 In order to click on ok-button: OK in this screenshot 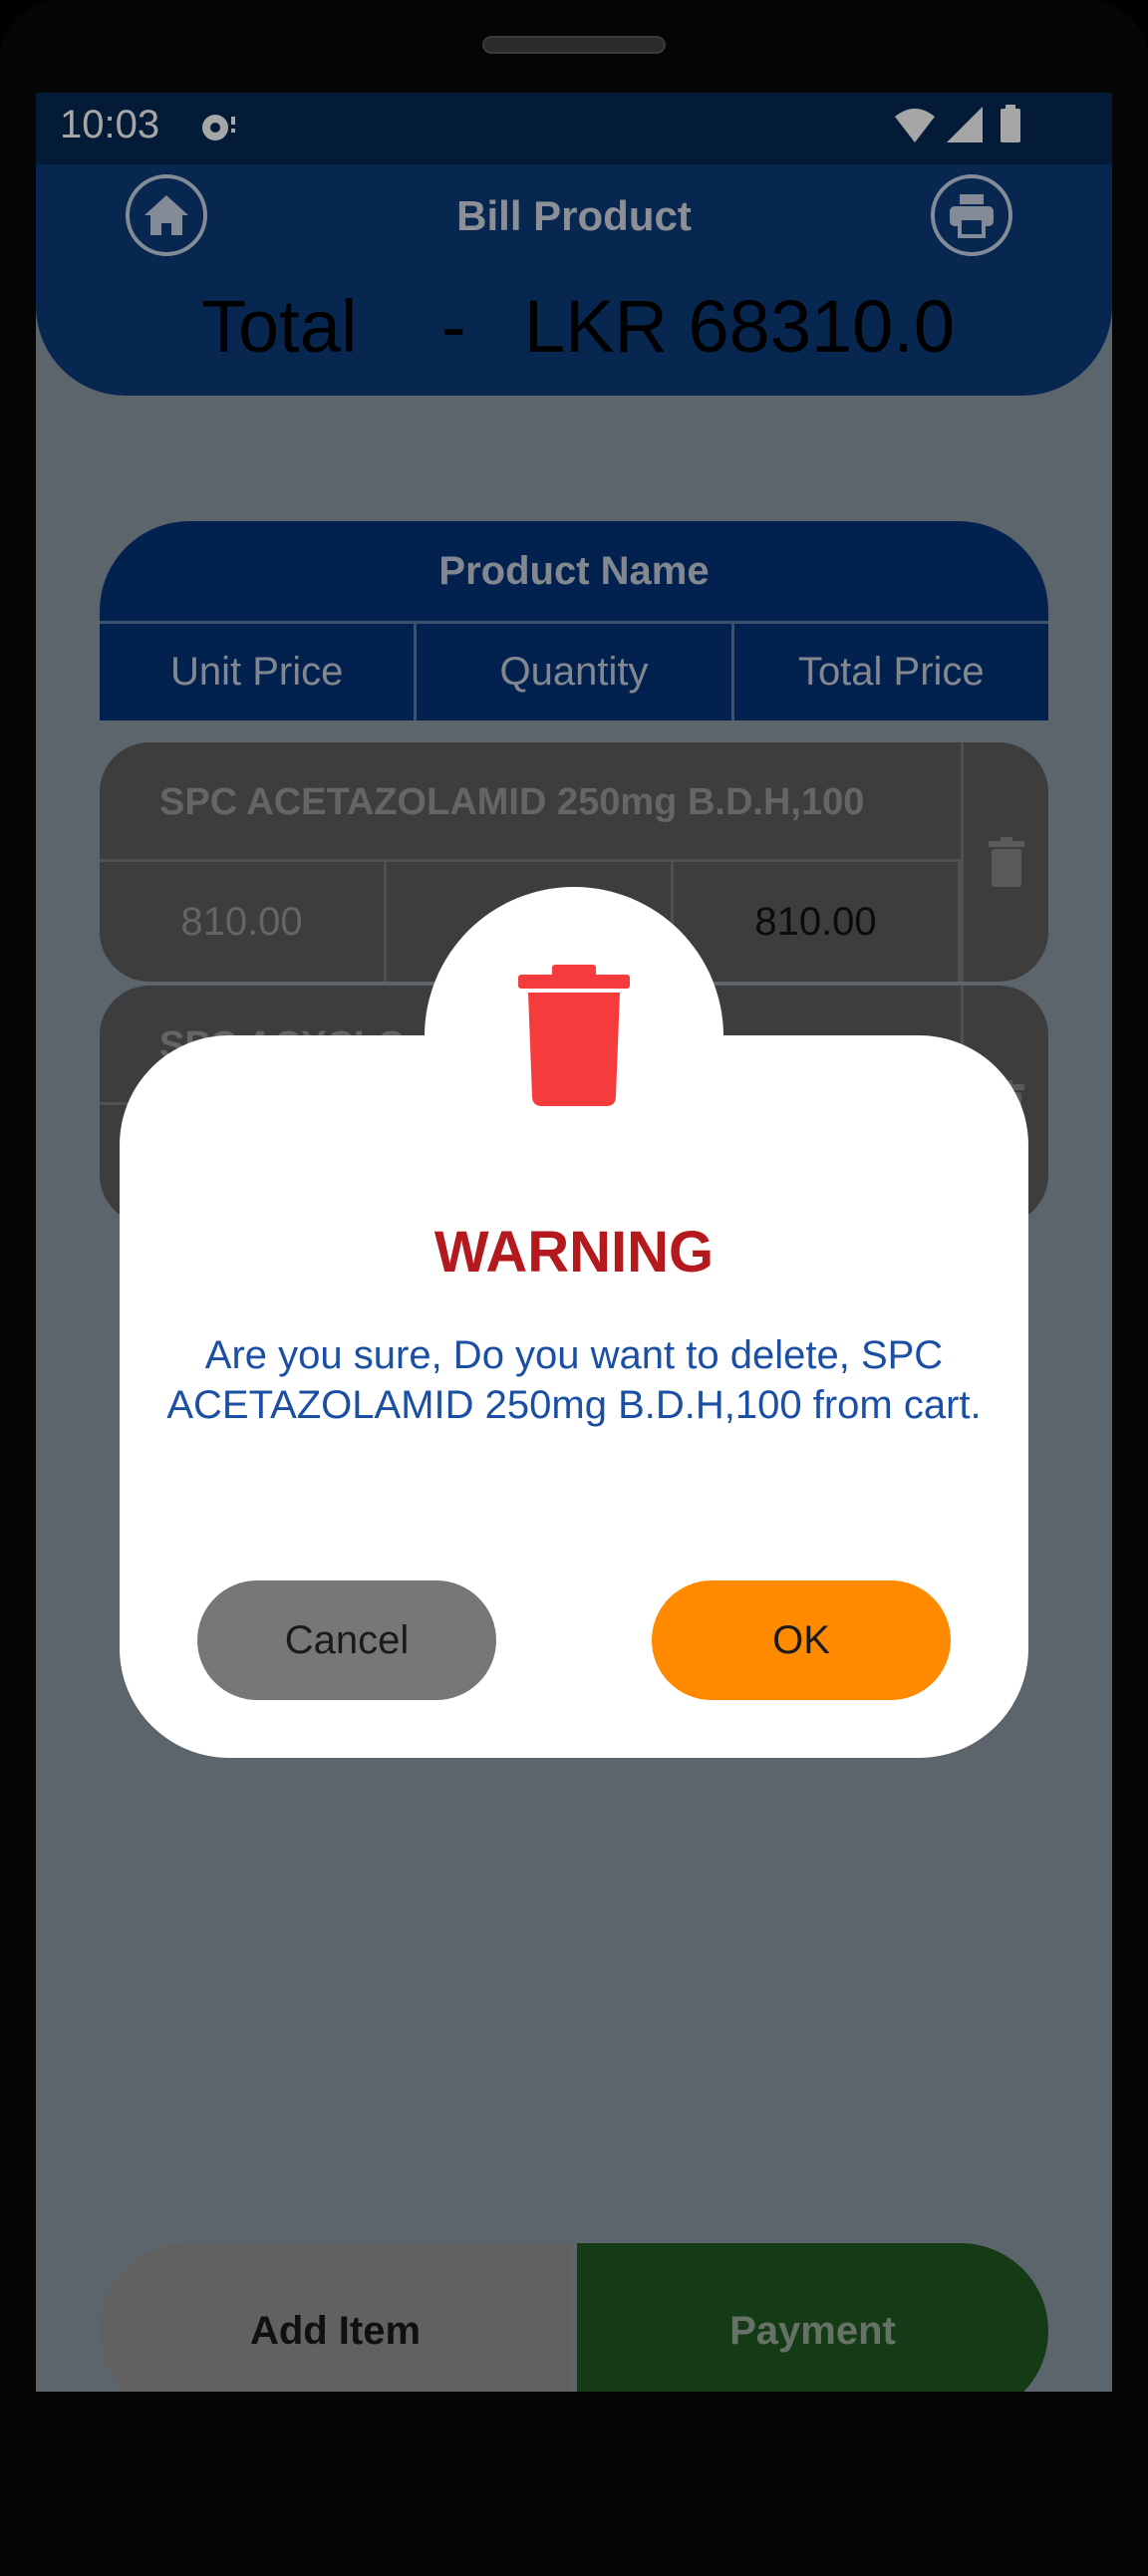, I will do `click(801, 1640)`.